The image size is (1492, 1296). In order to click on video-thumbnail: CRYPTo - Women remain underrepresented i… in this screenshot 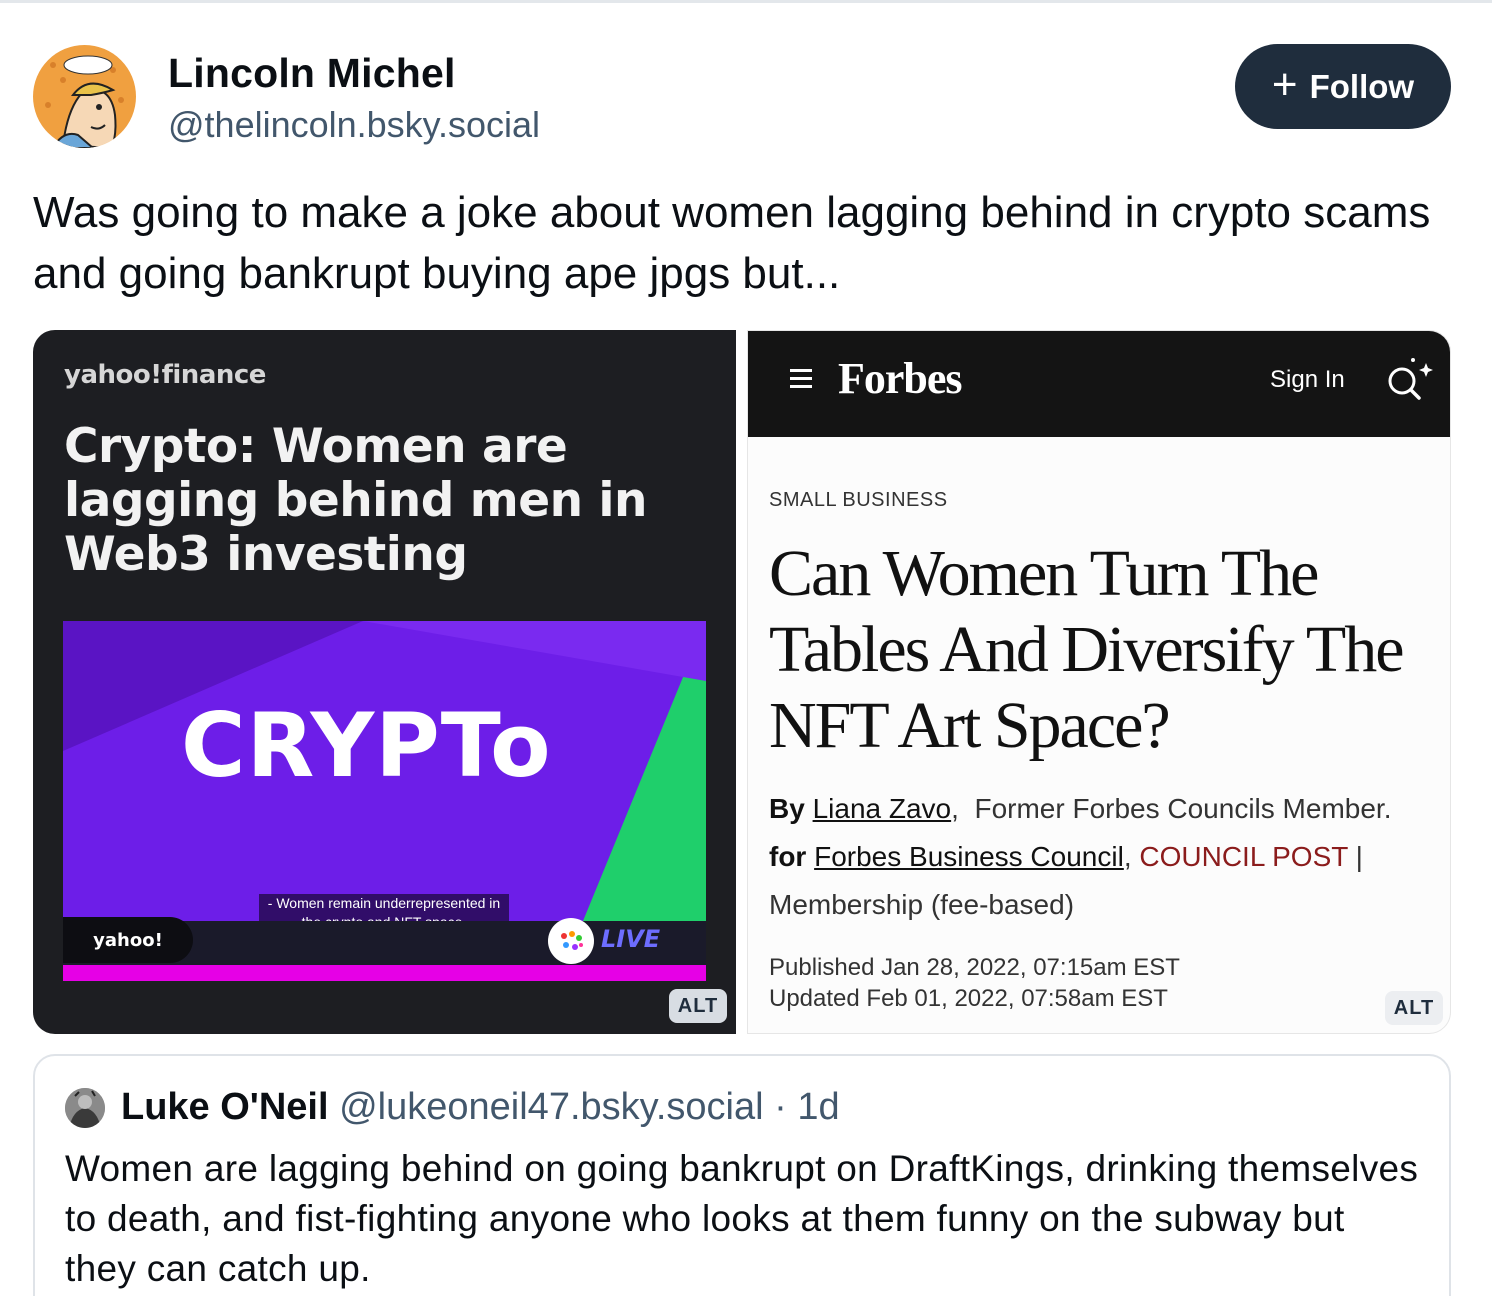, I will do `click(384, 801)`.